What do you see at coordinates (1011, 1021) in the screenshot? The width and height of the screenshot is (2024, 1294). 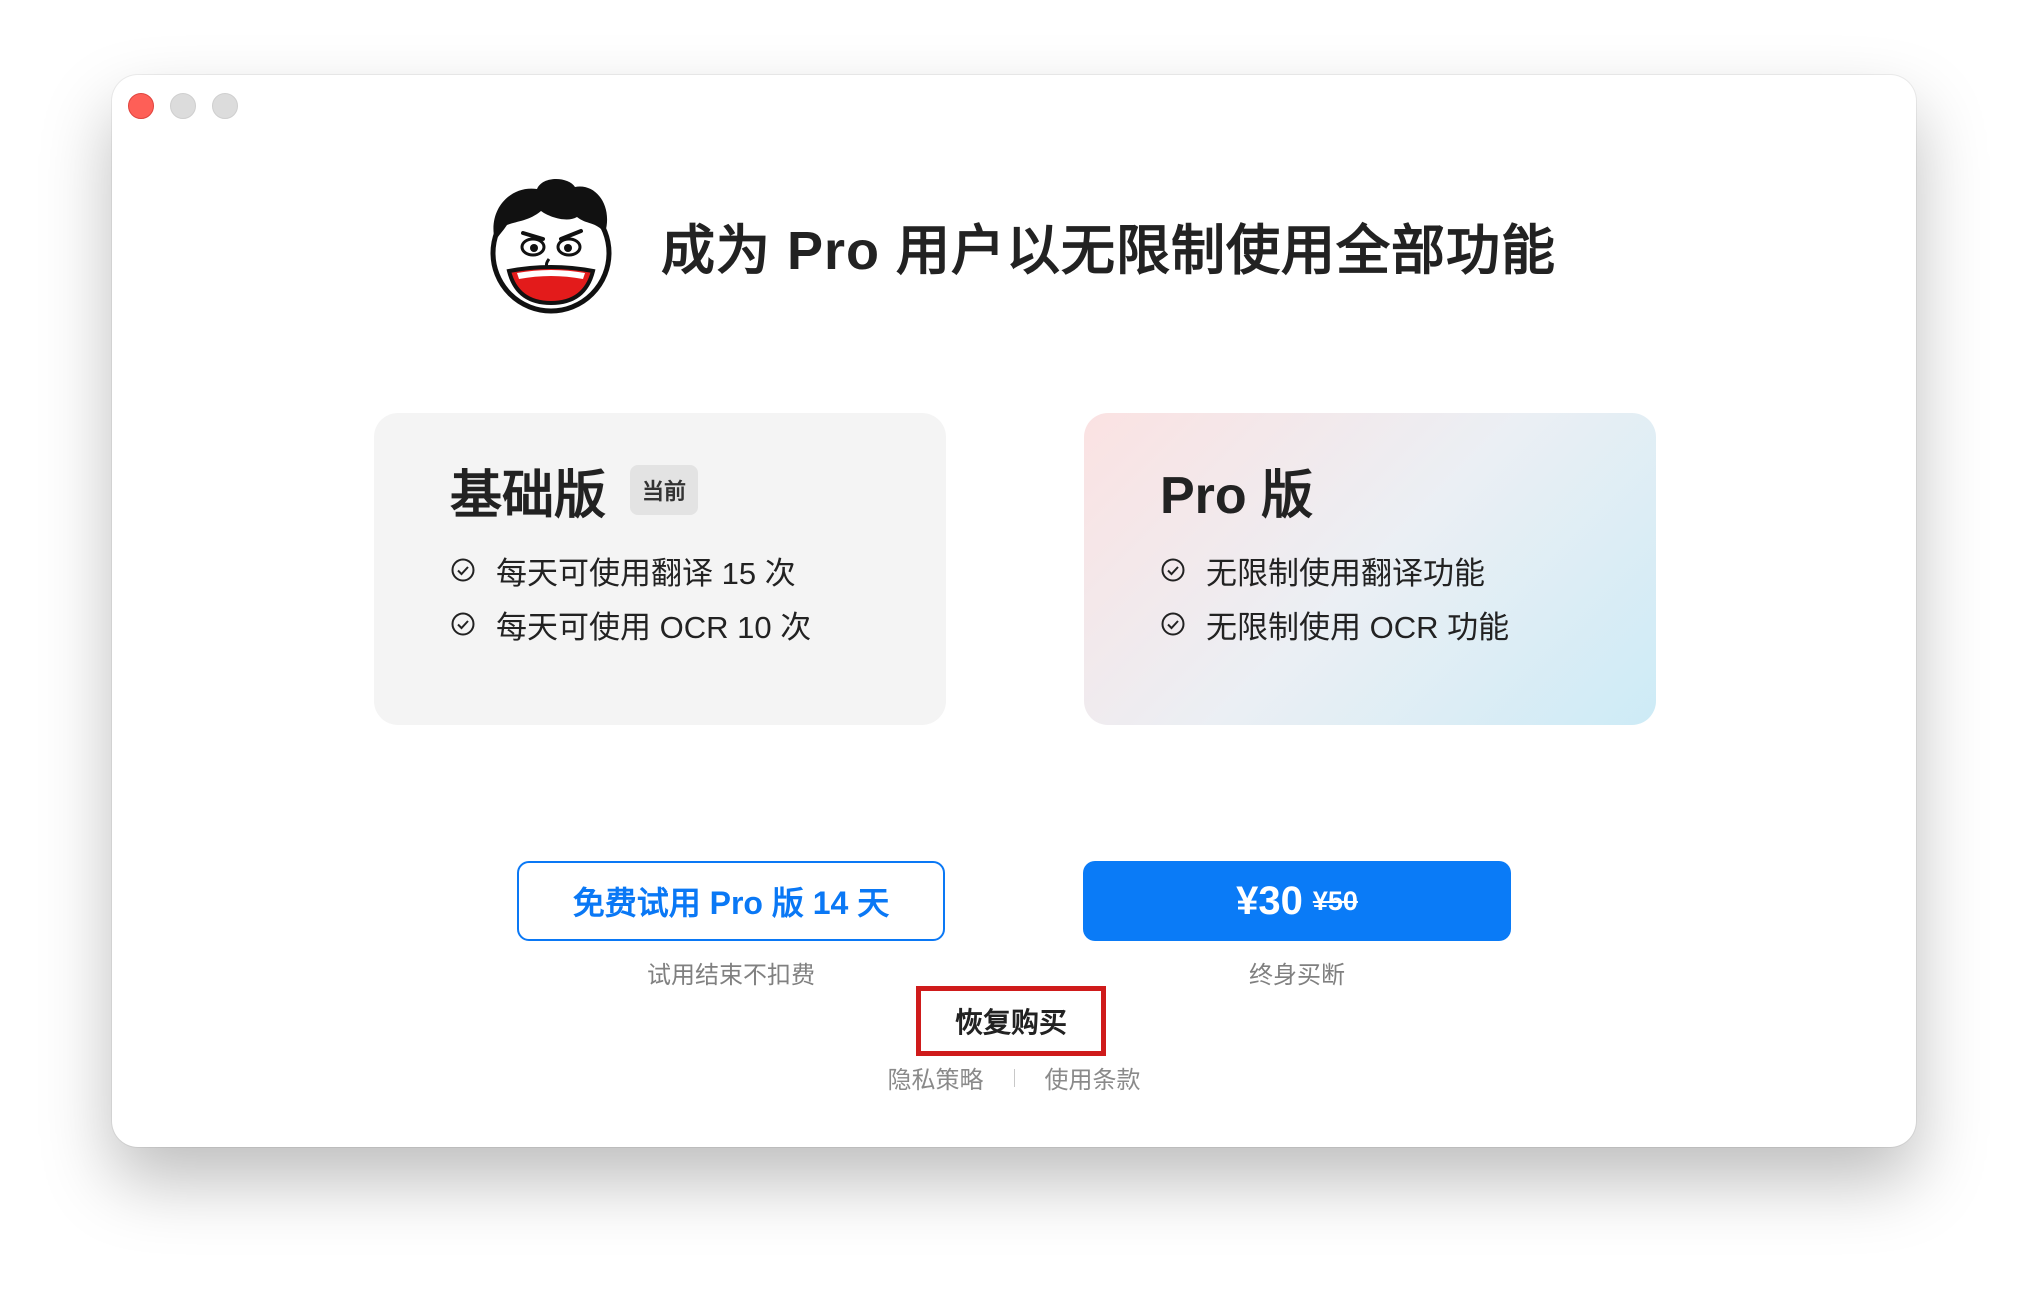 I see `restore-purchase-button: 恢复购买` at bounding box center [1011, 1021].